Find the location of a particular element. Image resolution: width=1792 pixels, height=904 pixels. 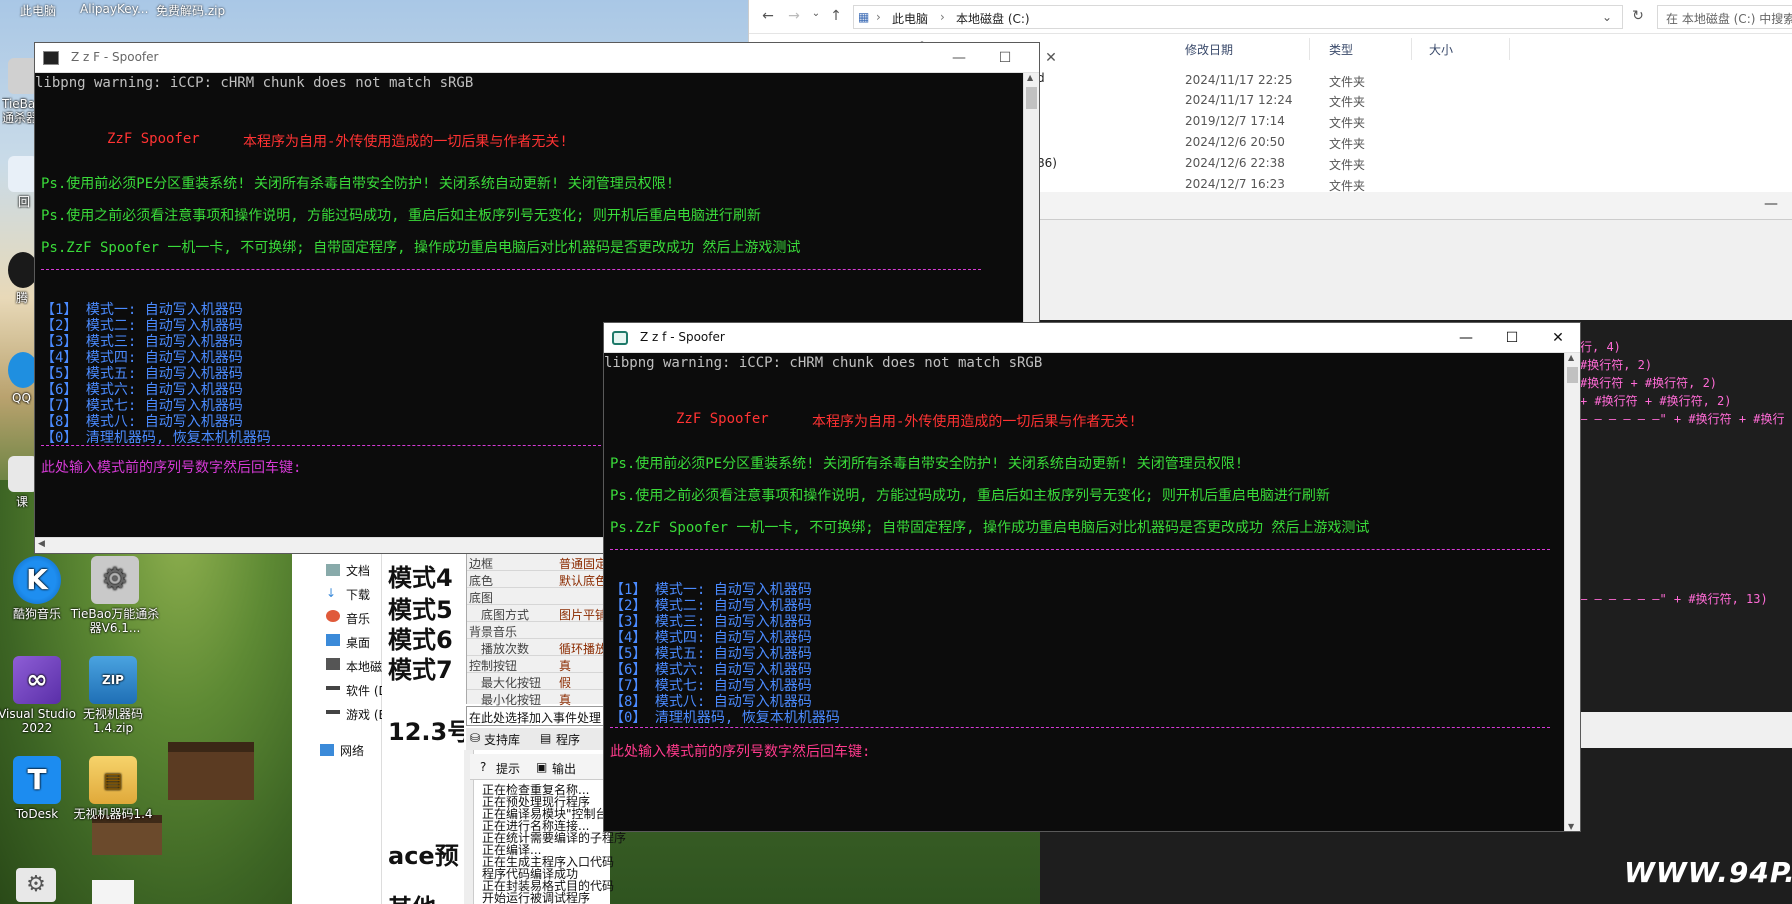

property-key: 底图方式 is located at coordinates (505, 615).